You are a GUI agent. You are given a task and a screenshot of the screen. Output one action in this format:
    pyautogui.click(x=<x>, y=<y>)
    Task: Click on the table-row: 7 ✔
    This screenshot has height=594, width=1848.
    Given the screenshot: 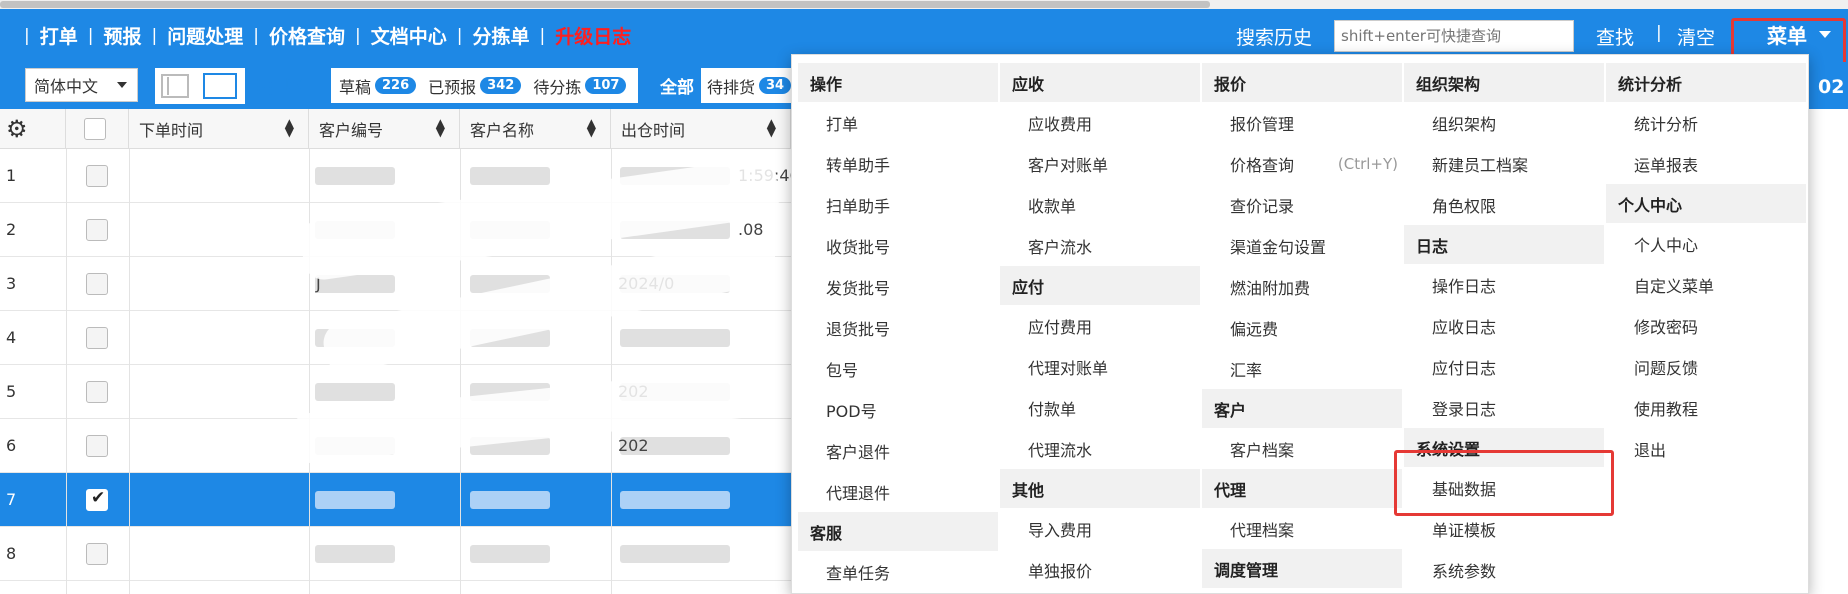 What is the action you would take?
    pyautogui.click(x=400, y=500)
    